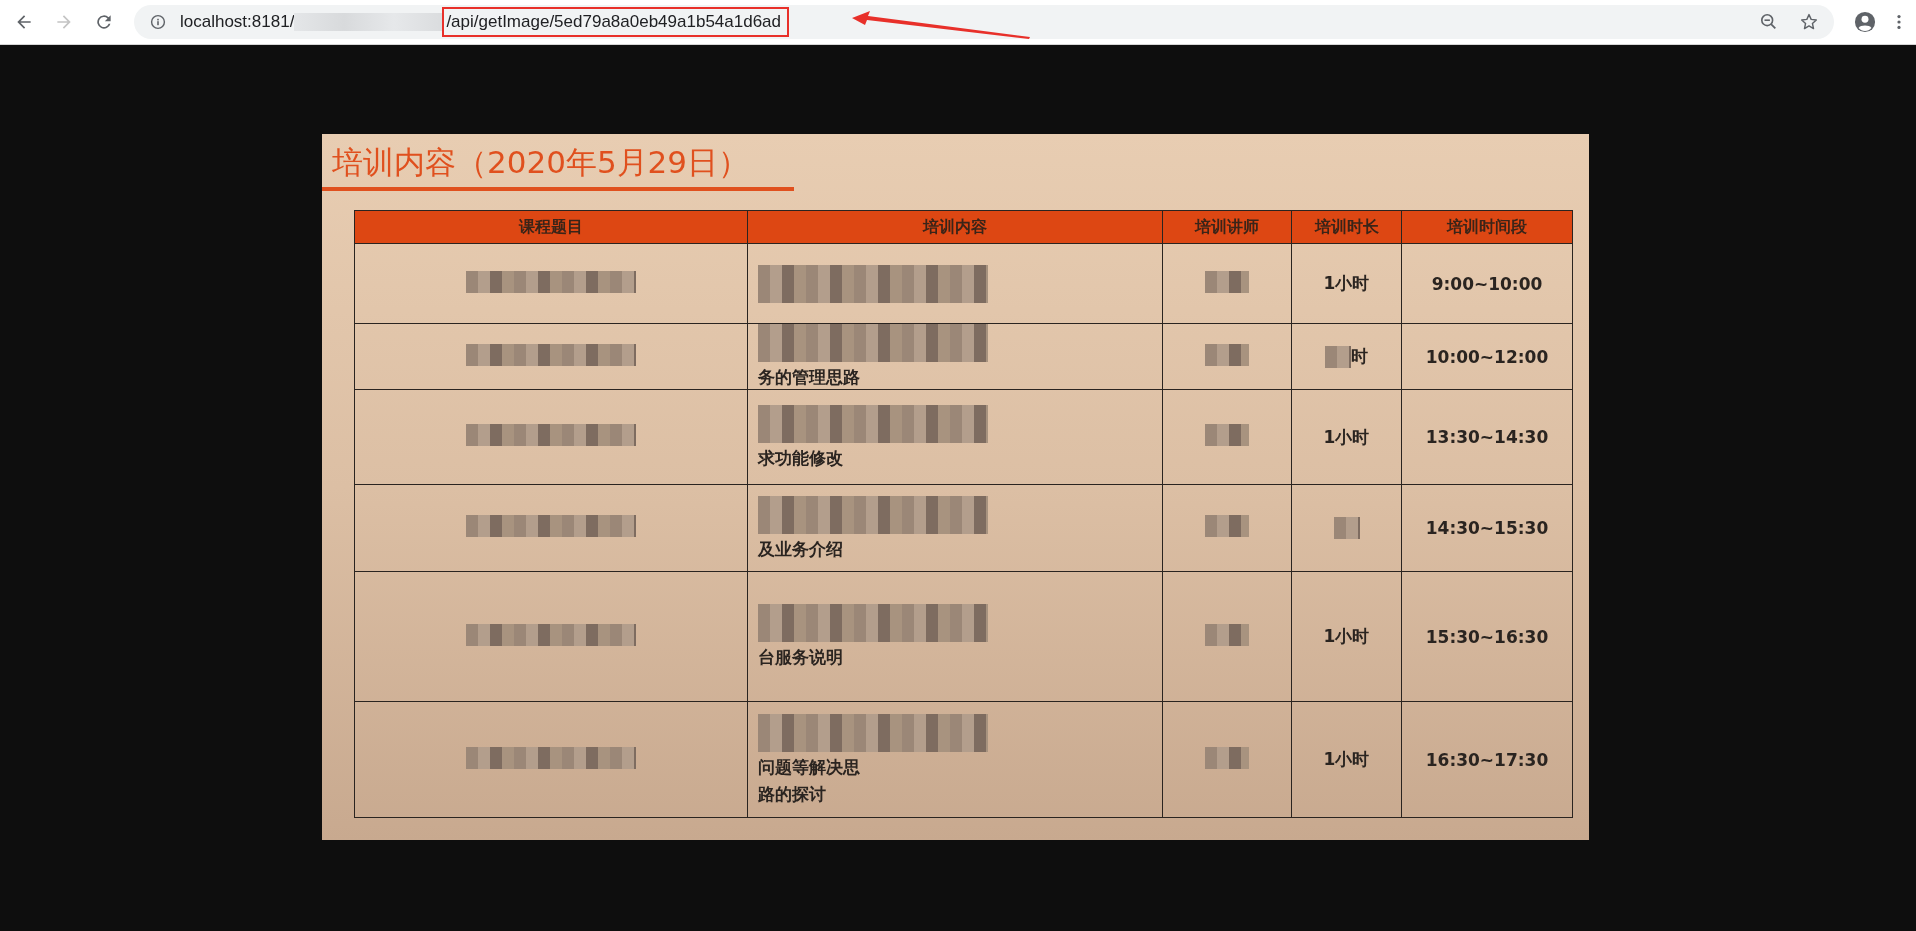 Image resolution: width=1916 pixels, height=931 pixels. I want to click on slide-title: 培训内容（2020年5月29日）, so click(558, 166).